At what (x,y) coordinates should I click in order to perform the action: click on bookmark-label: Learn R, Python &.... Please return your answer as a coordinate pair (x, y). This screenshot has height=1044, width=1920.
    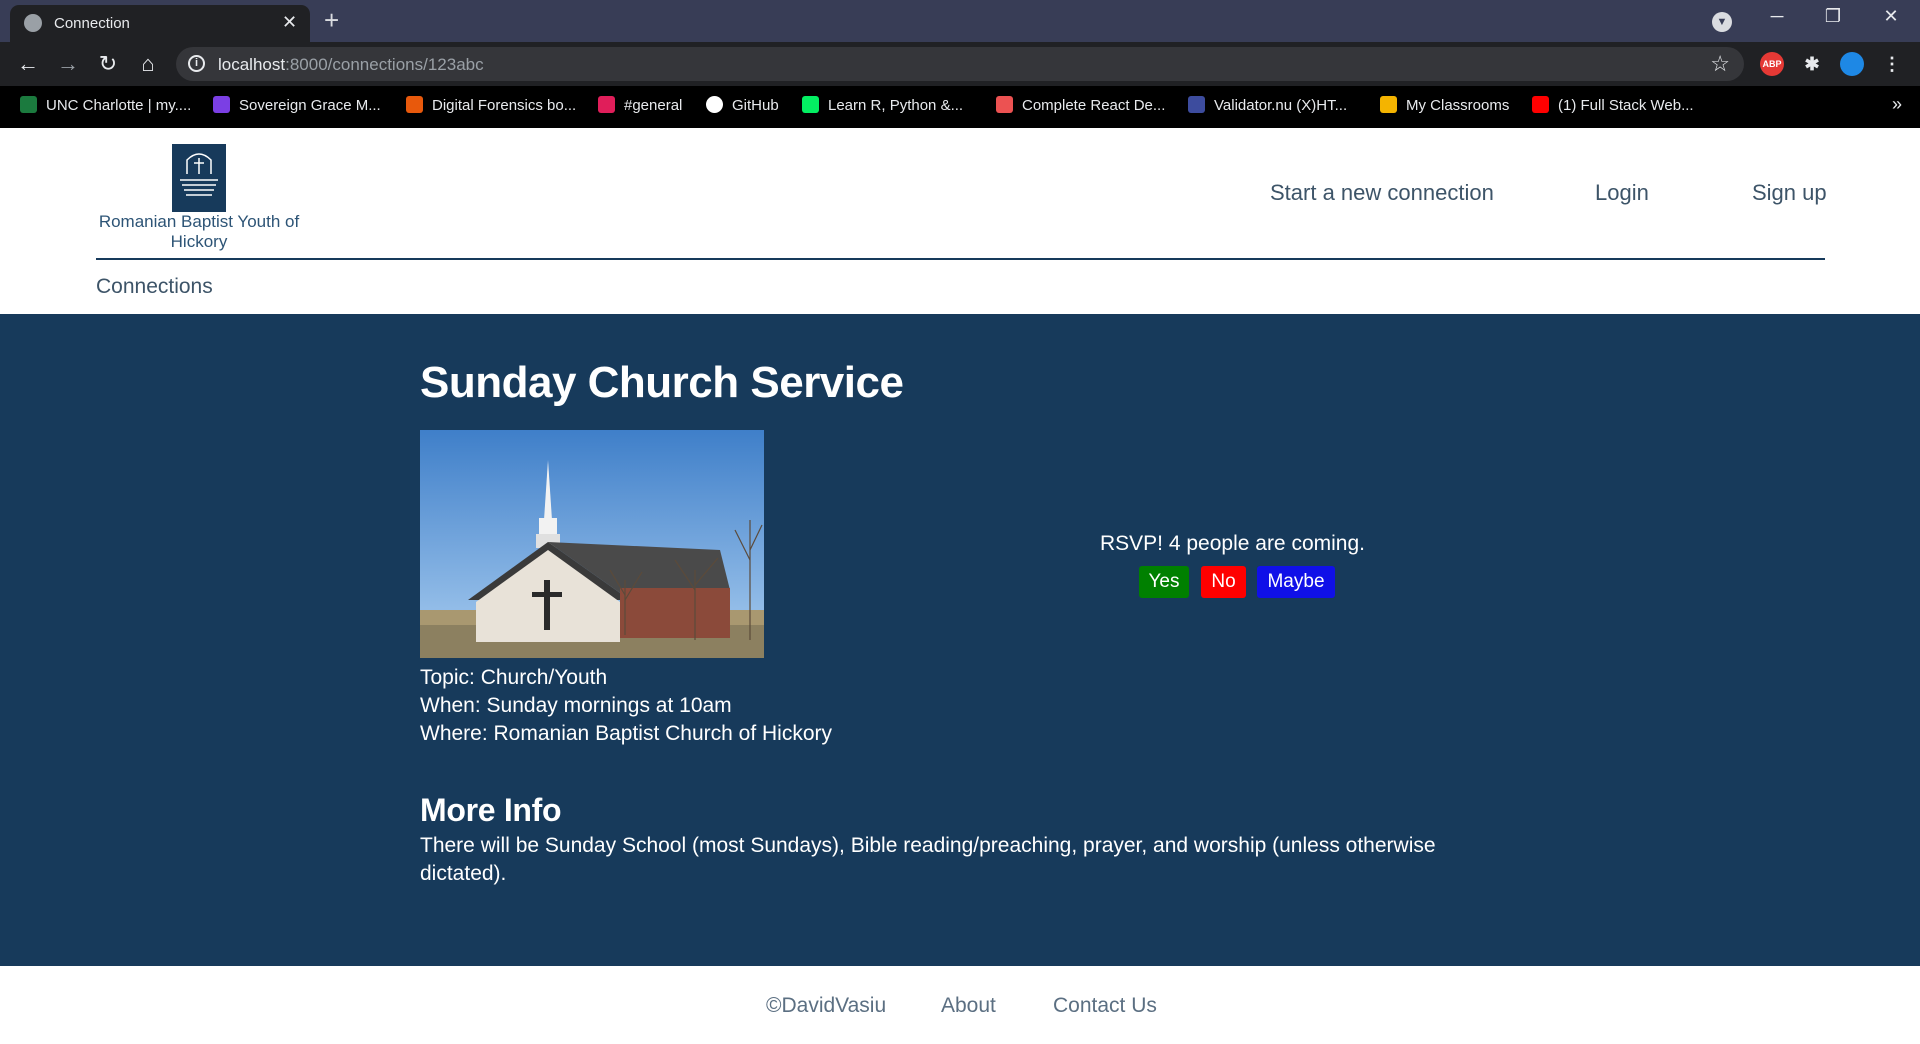
    Looking at the image, I should click on (896, 105).